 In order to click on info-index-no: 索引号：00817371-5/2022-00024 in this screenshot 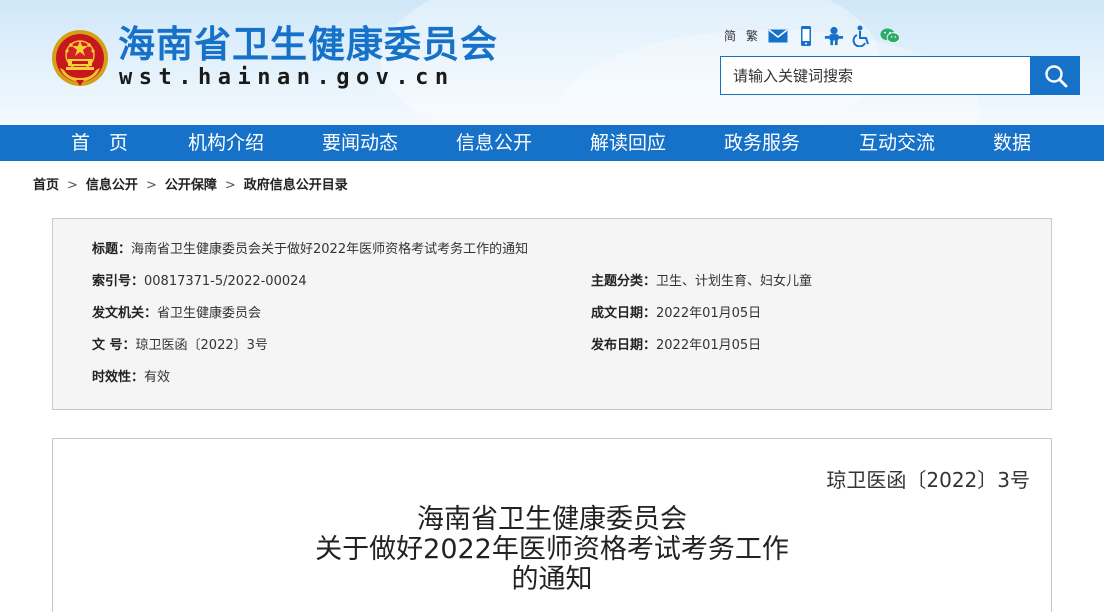, I will do `click(199, 282)`.